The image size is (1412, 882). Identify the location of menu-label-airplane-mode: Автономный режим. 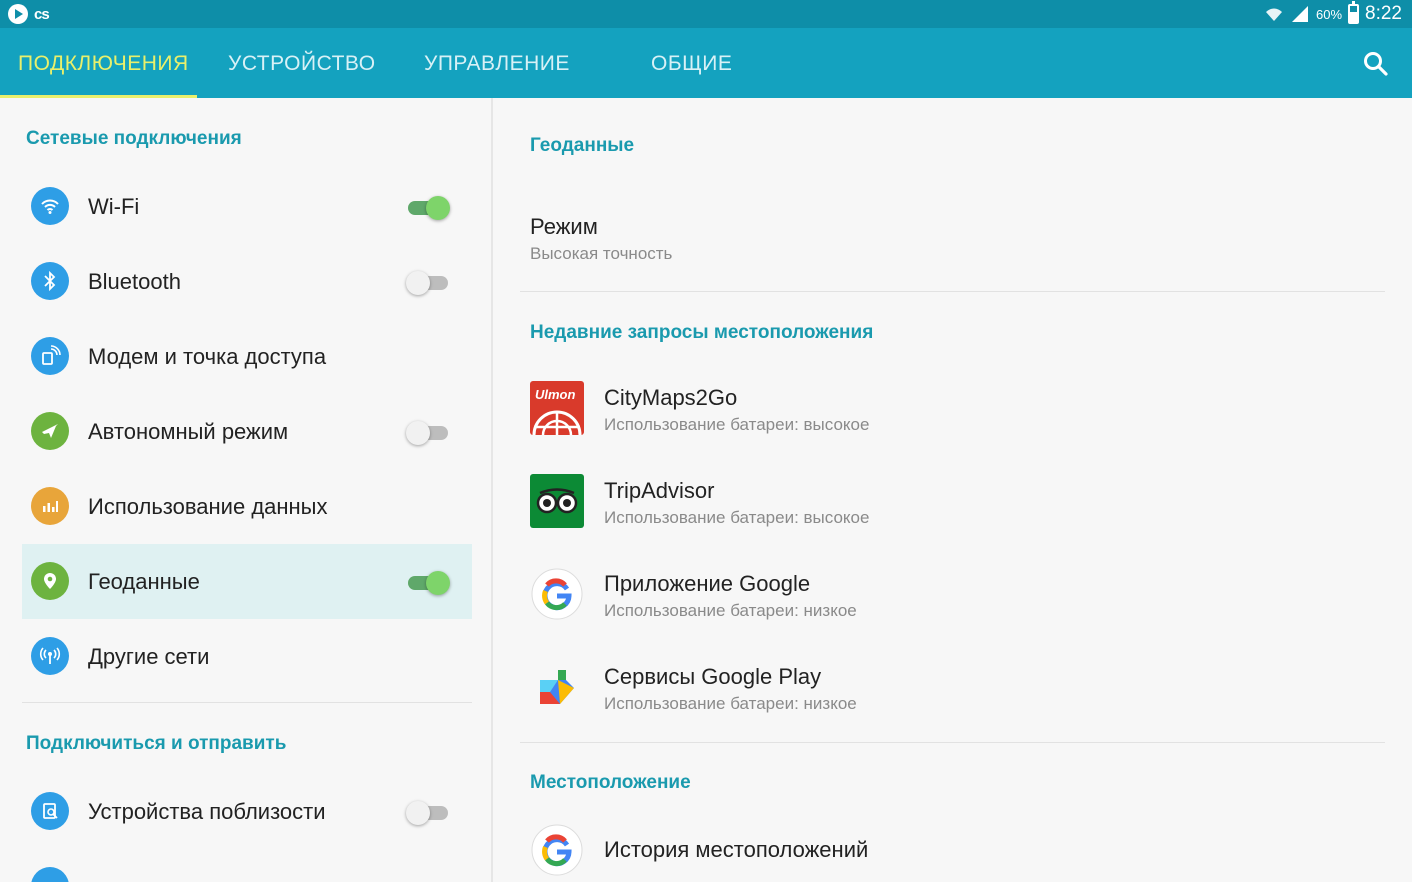
(188, 431).